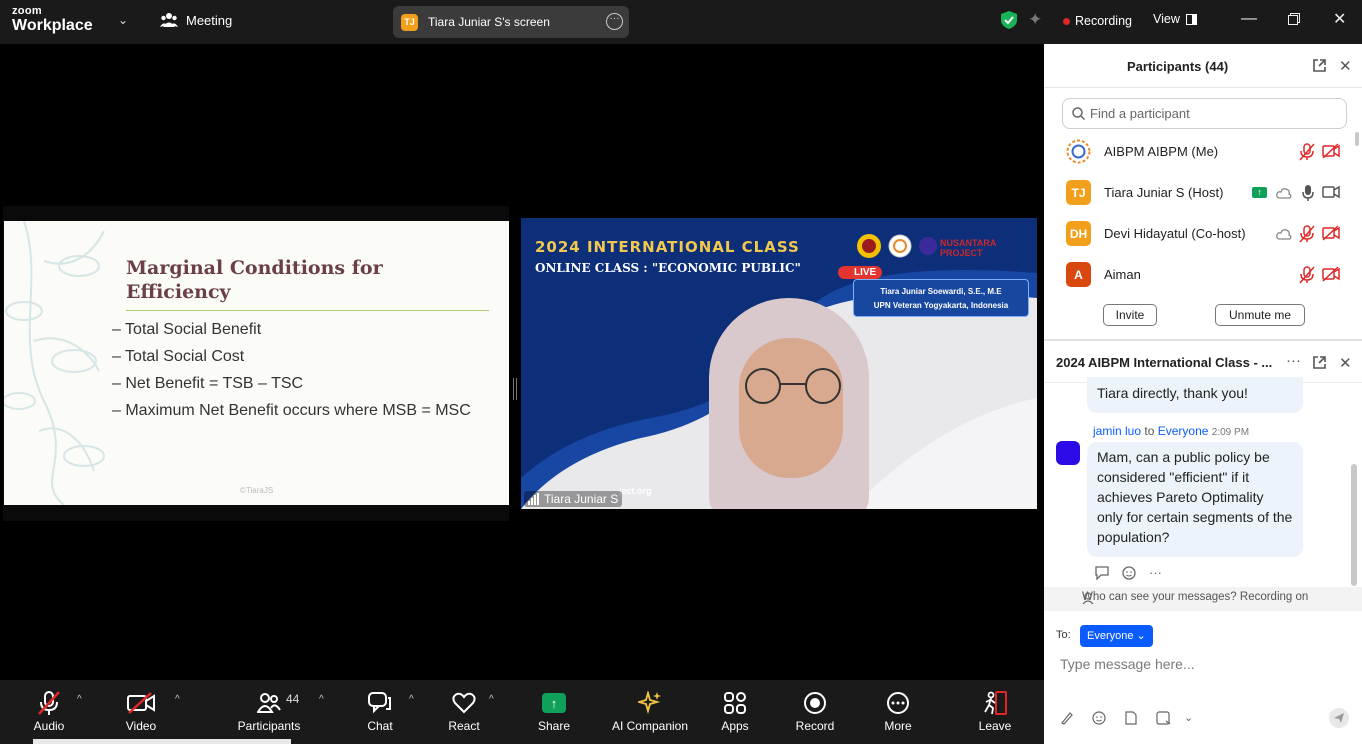 The height and width of the screenshot is (744, 1362). I want to click on view-layout-icon, so click(1191, 19).